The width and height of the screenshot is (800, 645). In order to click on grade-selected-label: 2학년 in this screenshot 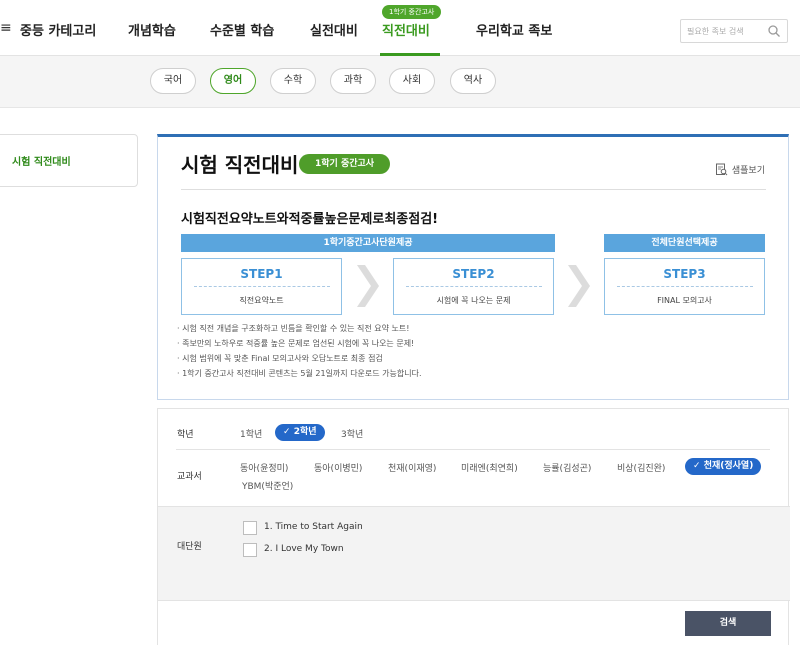, I will do `click(305, 432)`.